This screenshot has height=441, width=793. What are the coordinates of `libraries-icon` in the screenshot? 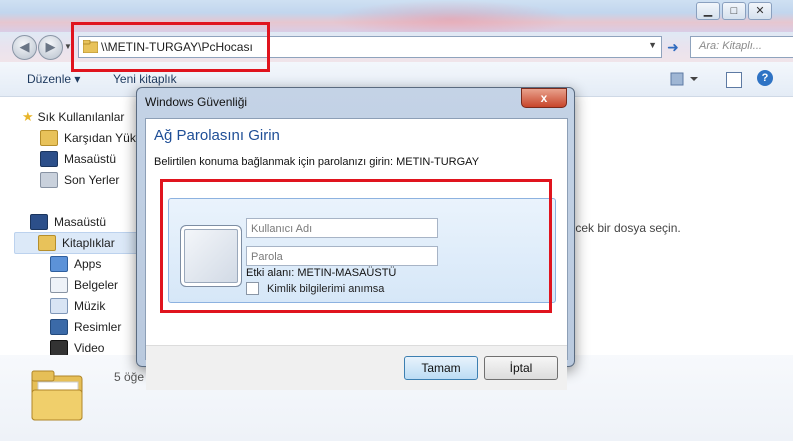 It's located at (47, 242).